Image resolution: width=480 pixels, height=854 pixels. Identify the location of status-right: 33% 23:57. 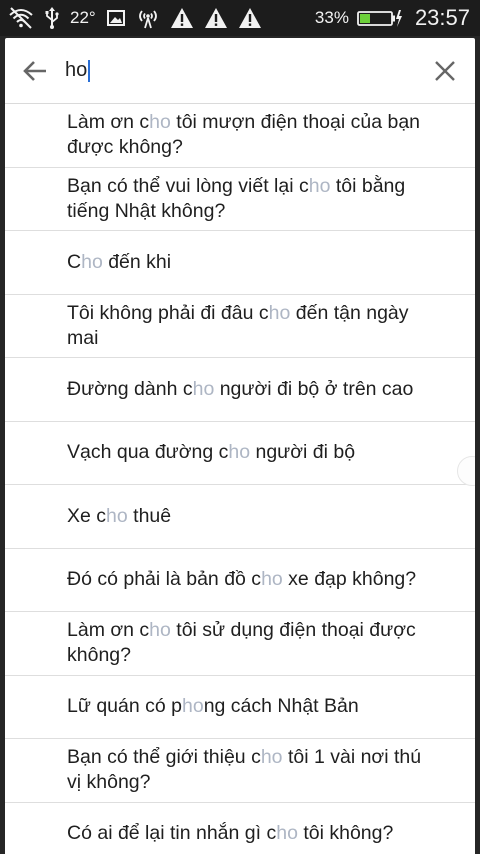
(392, 18).